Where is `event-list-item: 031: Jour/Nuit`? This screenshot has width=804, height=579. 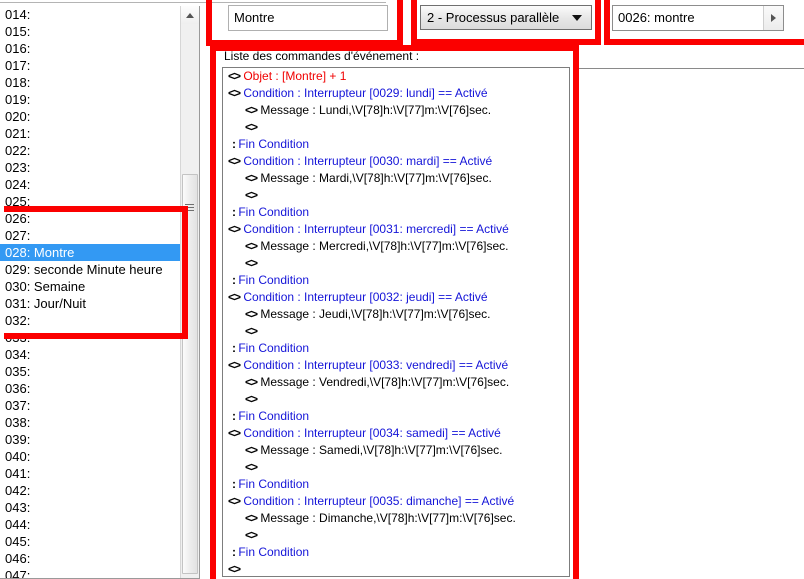
event-list-item: 031: Jour/Nuit is located at coordinates (90, 303).